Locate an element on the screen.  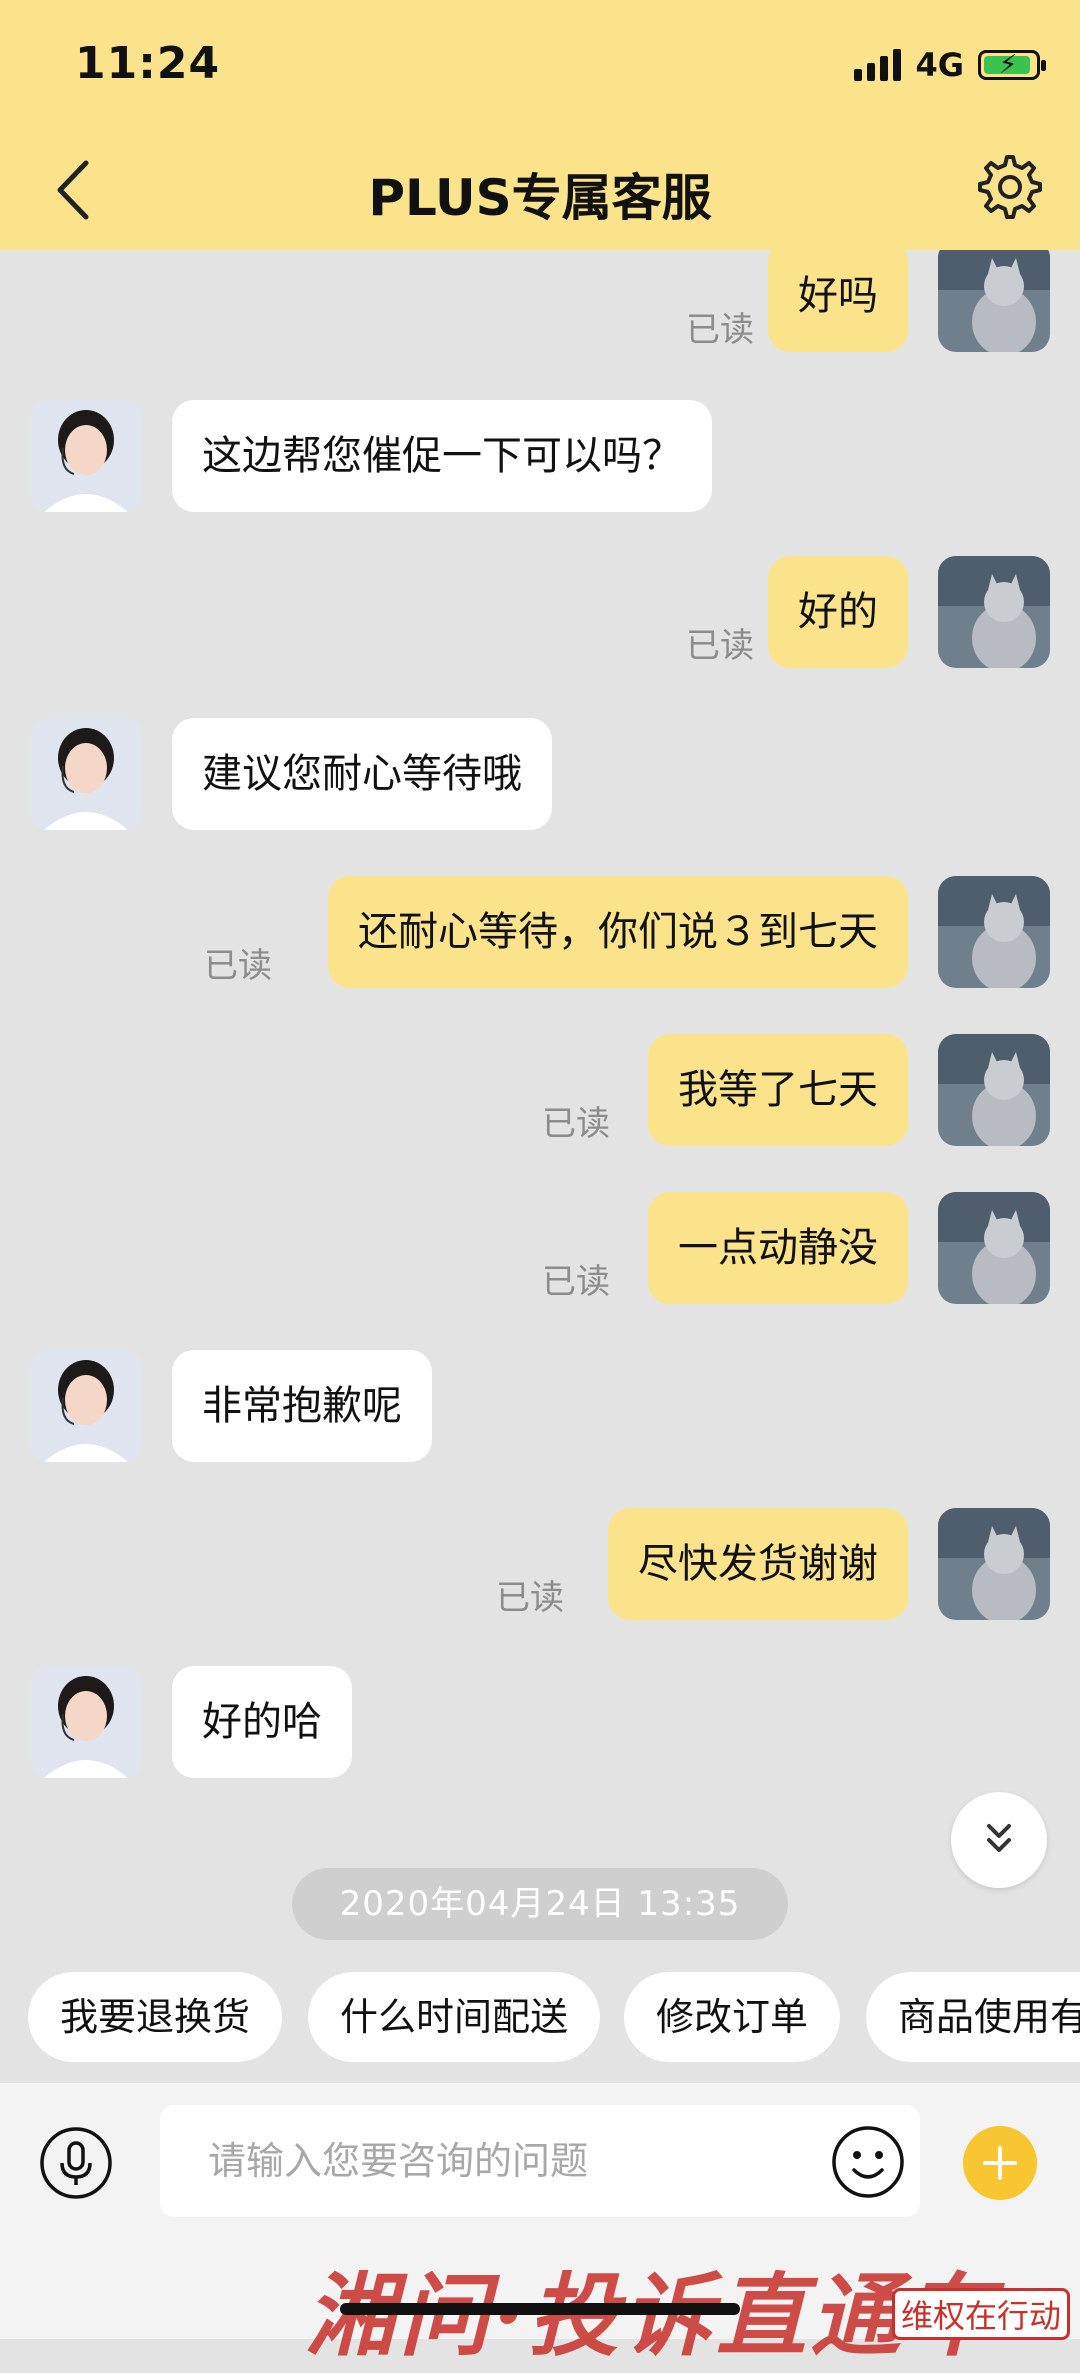
my-message-bubble: 好吗 is located at coordinates (838, 301).